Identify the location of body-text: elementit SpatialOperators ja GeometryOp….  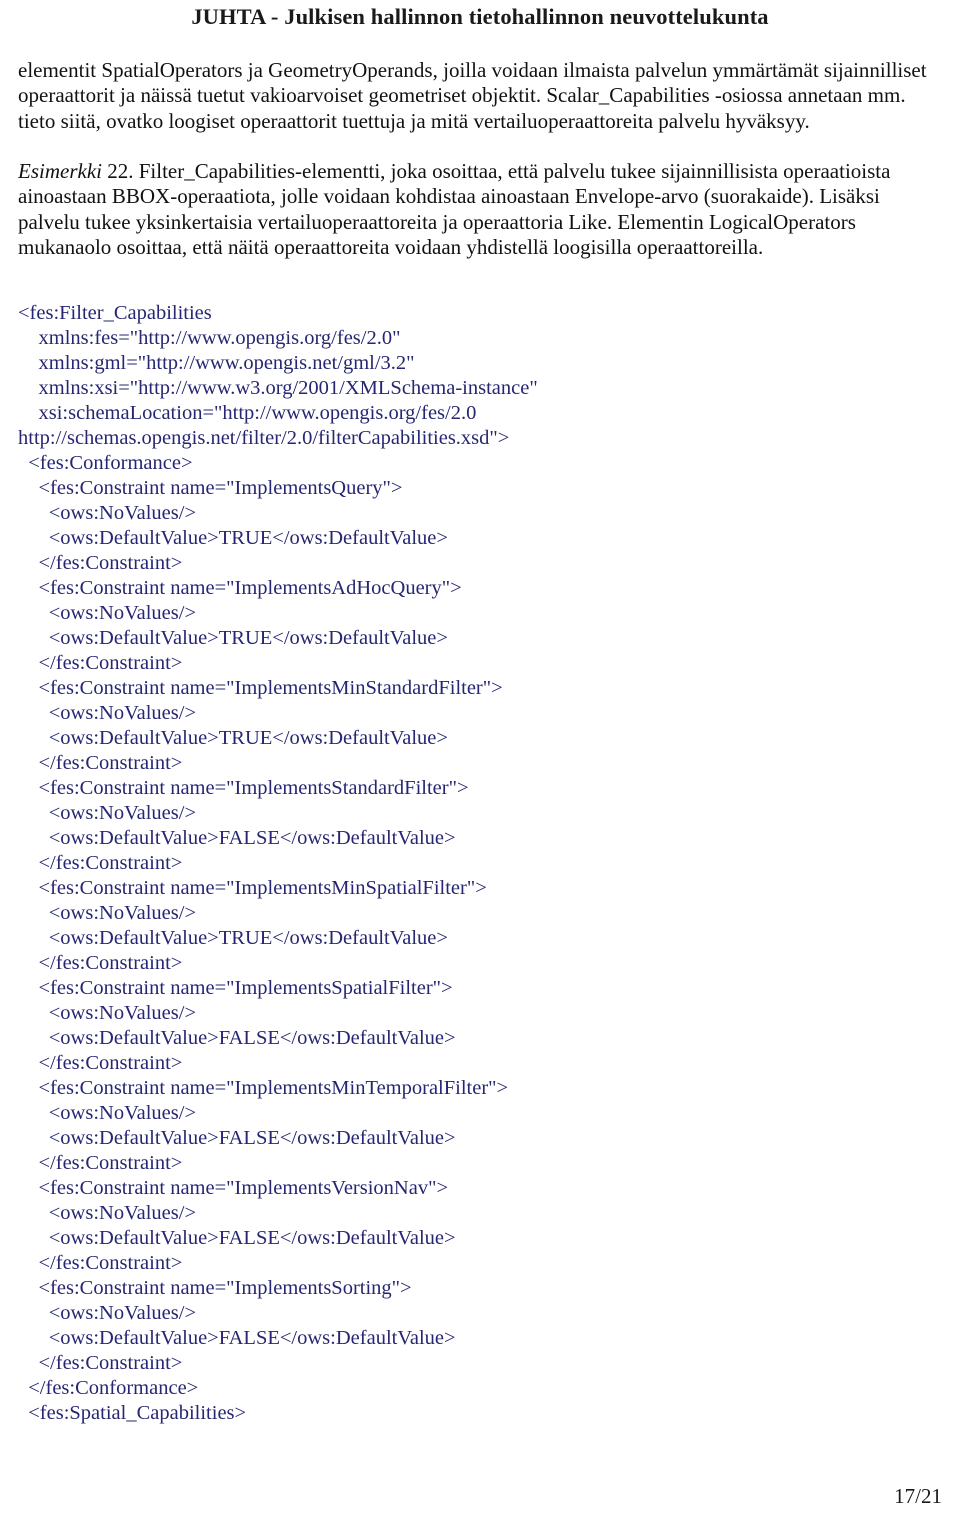
(480, 159).